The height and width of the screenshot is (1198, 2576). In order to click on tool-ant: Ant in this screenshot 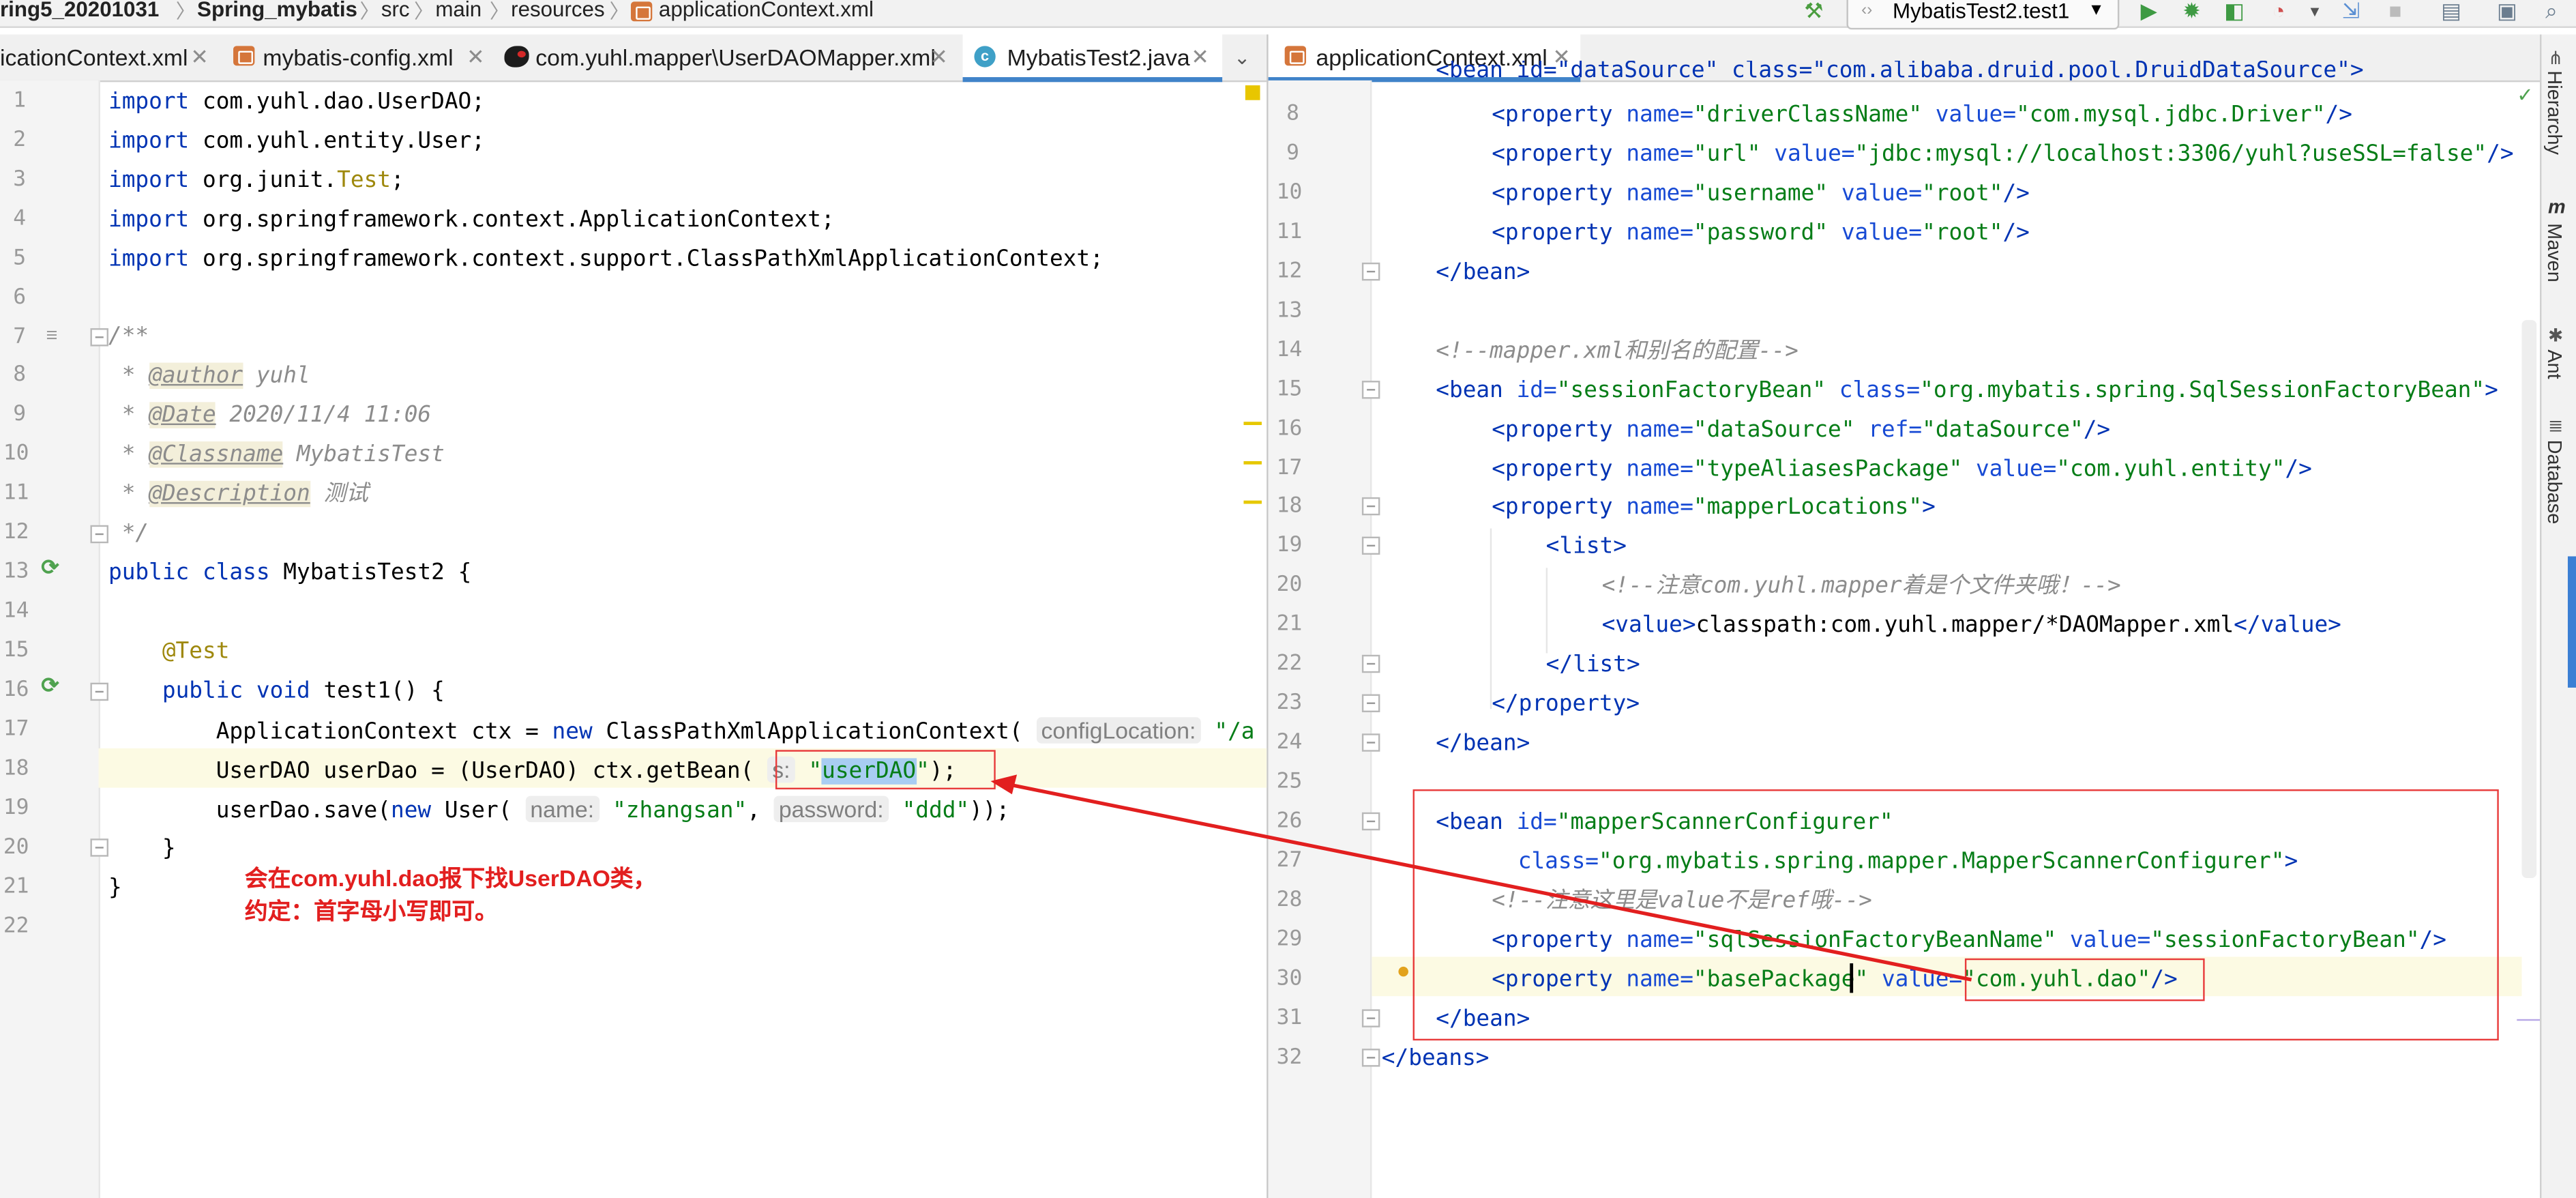, I will do `click(2554, 364)`.